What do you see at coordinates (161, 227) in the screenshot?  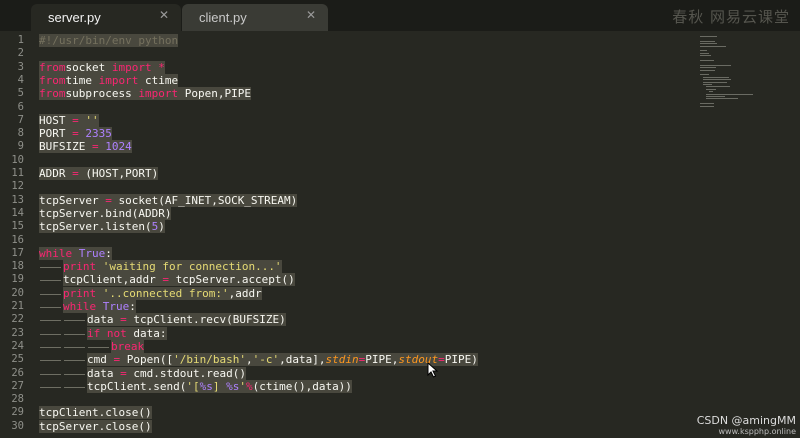 I see `code-token: )` at bounding box center [161, 227].